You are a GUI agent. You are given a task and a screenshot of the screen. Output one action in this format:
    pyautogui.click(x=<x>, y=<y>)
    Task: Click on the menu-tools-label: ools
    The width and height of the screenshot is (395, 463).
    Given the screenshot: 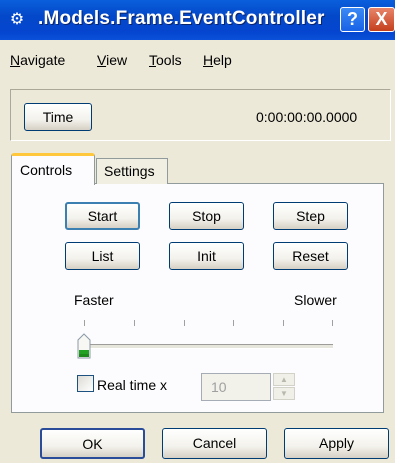 What is the action you would take?
    pyautogui.click(x=169, y=60)
    